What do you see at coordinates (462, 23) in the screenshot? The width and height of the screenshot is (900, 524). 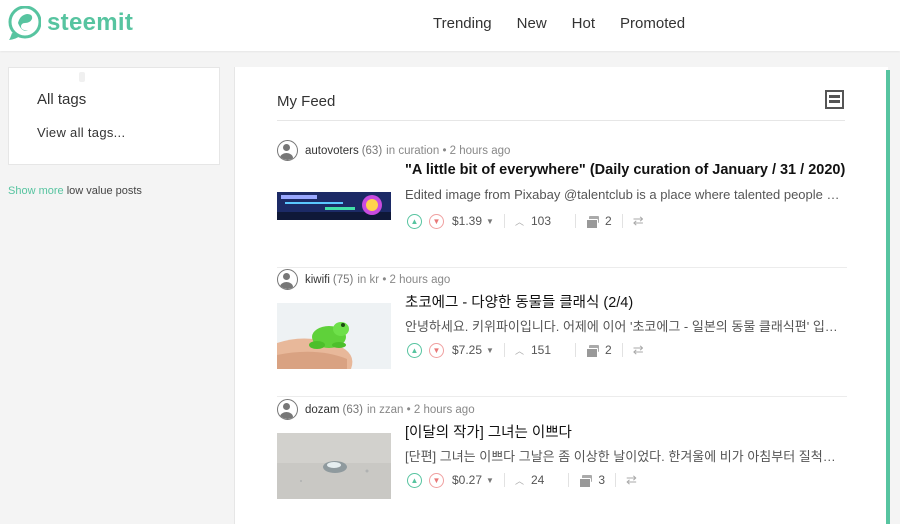 I see `nav-trending: Trending` at bounding box center [462, 23].